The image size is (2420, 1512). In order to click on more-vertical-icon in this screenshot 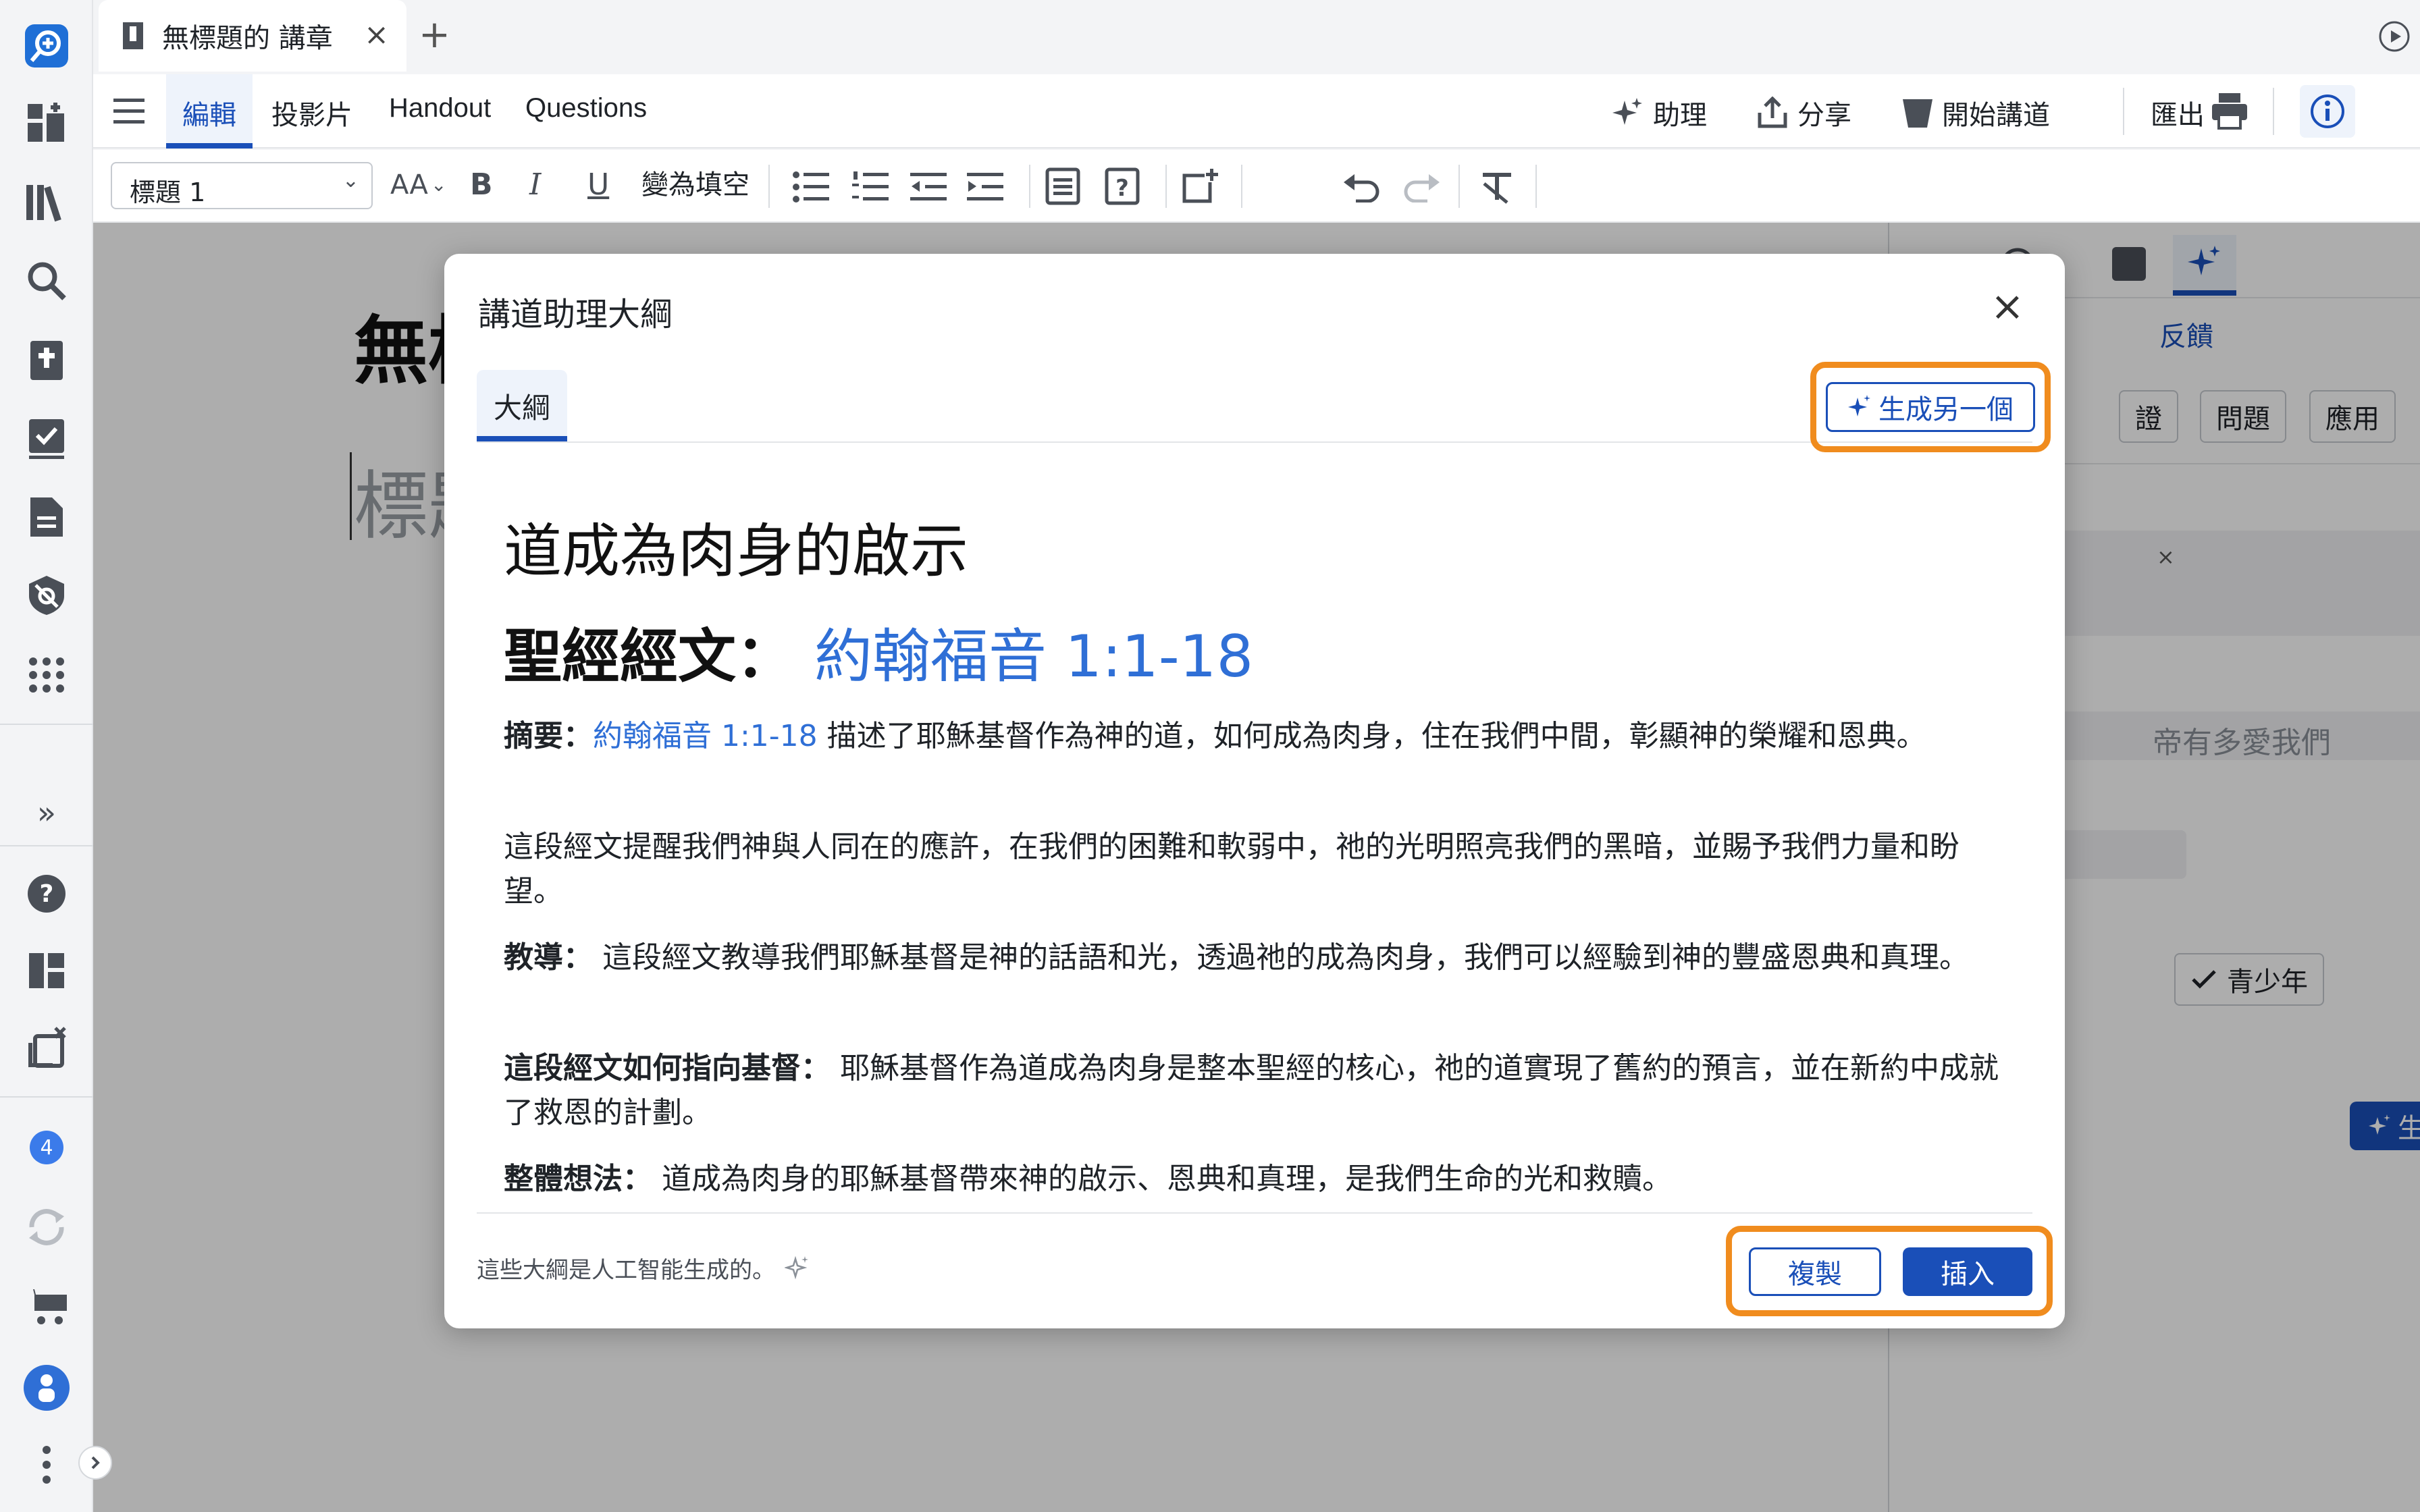, I will do `click(47, 1465)`.